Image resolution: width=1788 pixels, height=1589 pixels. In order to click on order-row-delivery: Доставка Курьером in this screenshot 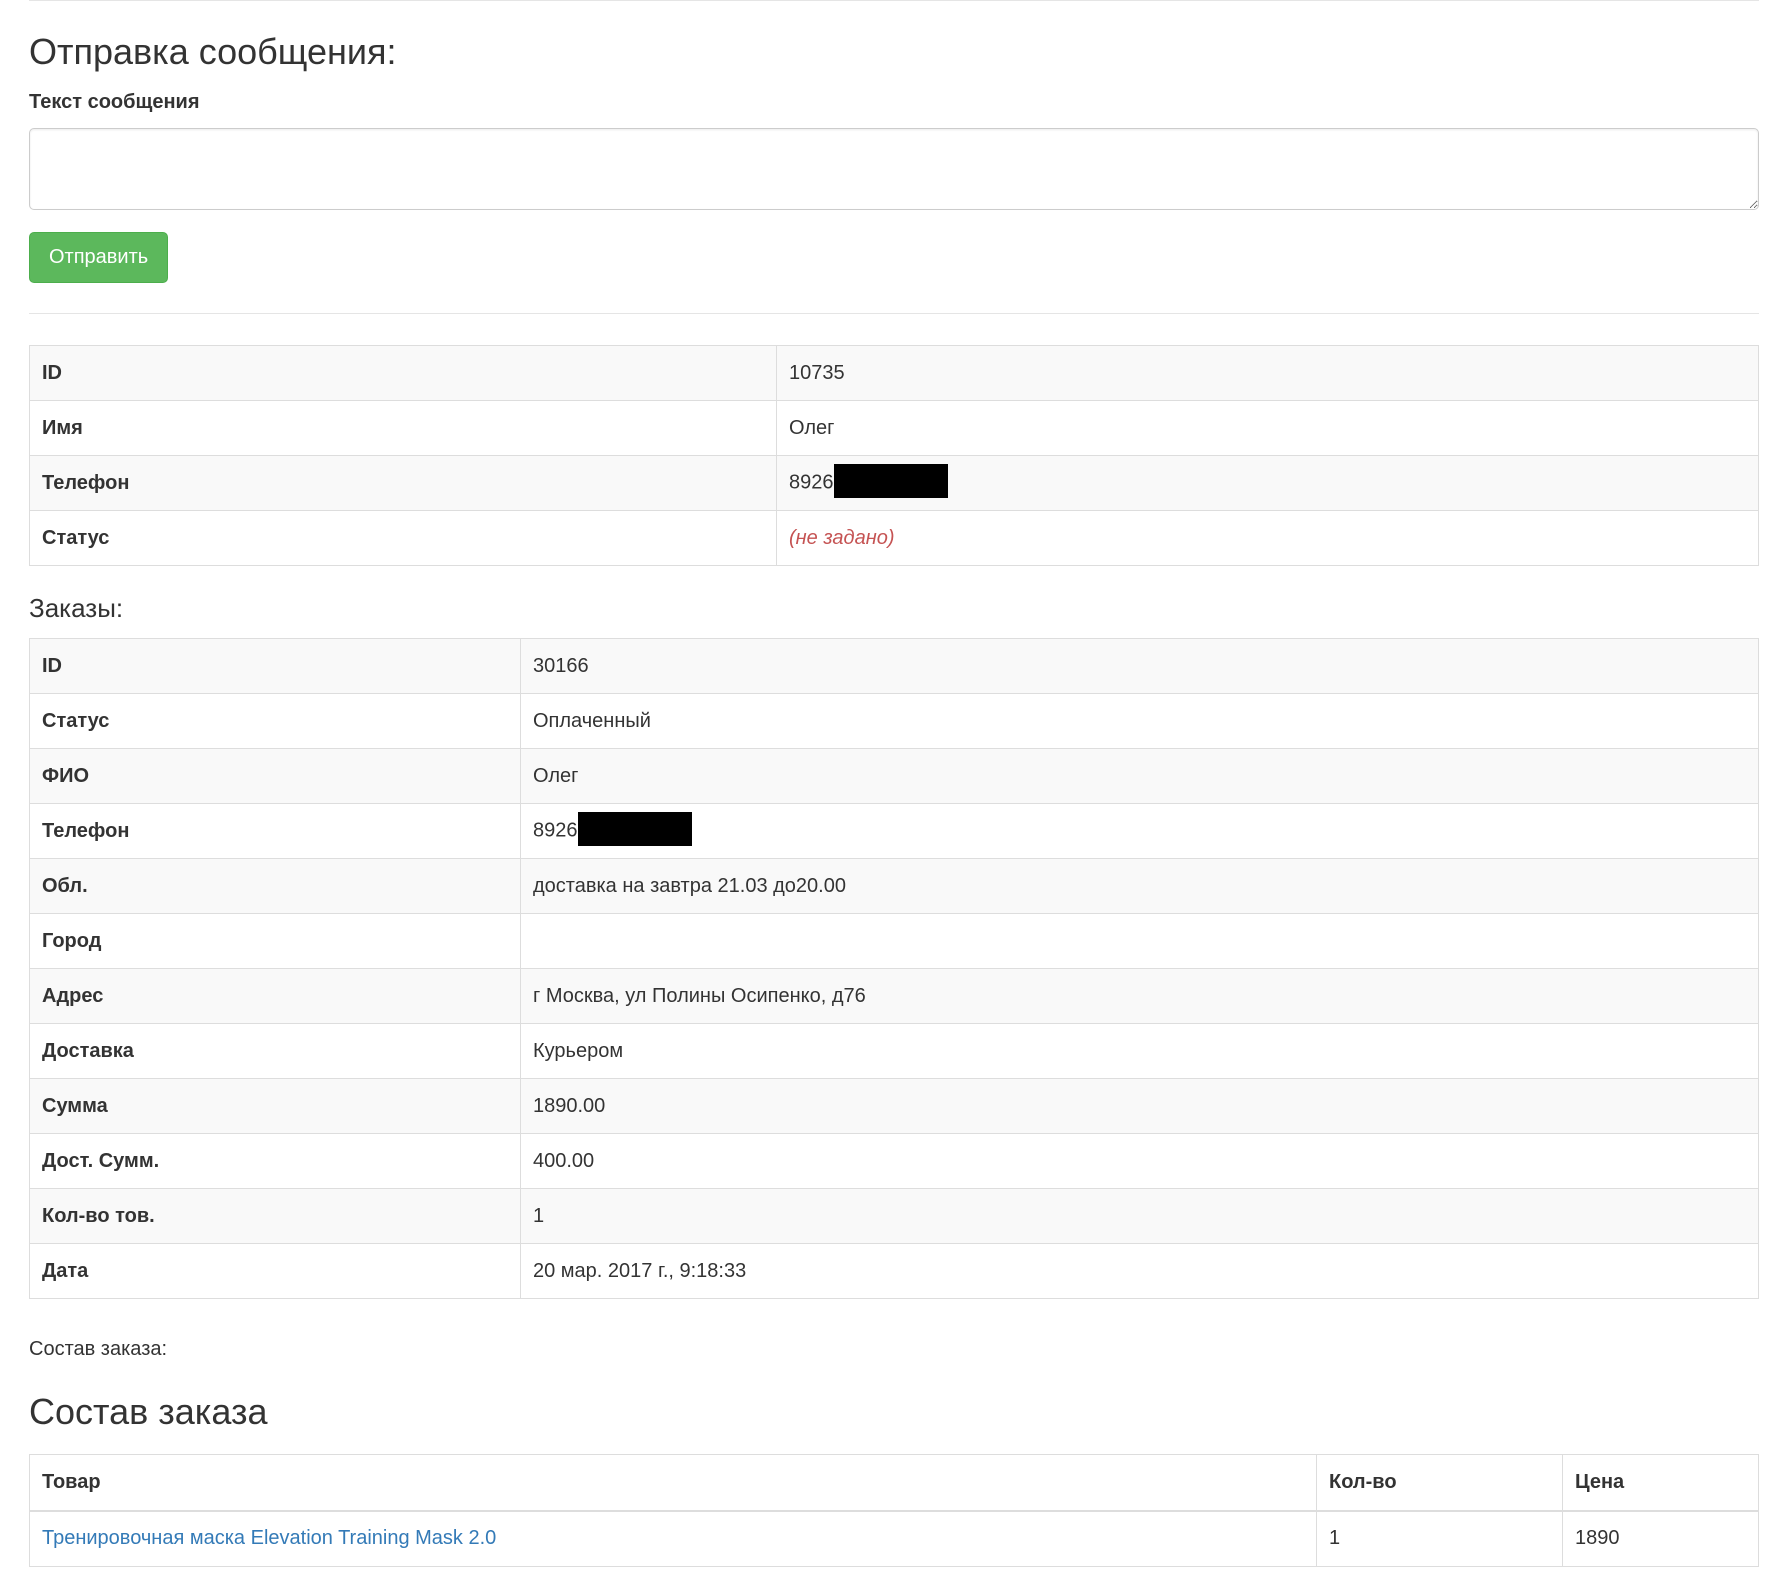, I will do `click(894, 1051)`.